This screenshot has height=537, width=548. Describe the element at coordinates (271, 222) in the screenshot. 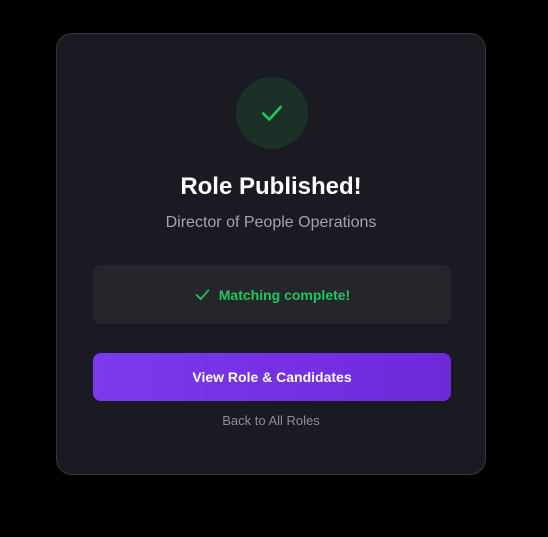

I see `role-name: Director of People Operations` at that location.